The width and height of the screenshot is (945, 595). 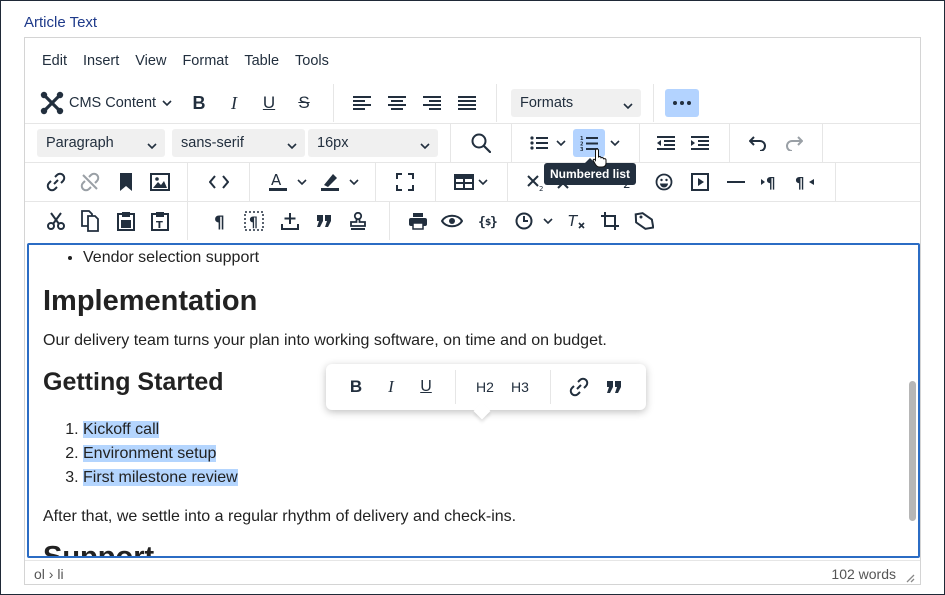 What do you see at coordinates (56, 221) in the screenshot?
I see `cut-button` at bounding box center [56, 221].